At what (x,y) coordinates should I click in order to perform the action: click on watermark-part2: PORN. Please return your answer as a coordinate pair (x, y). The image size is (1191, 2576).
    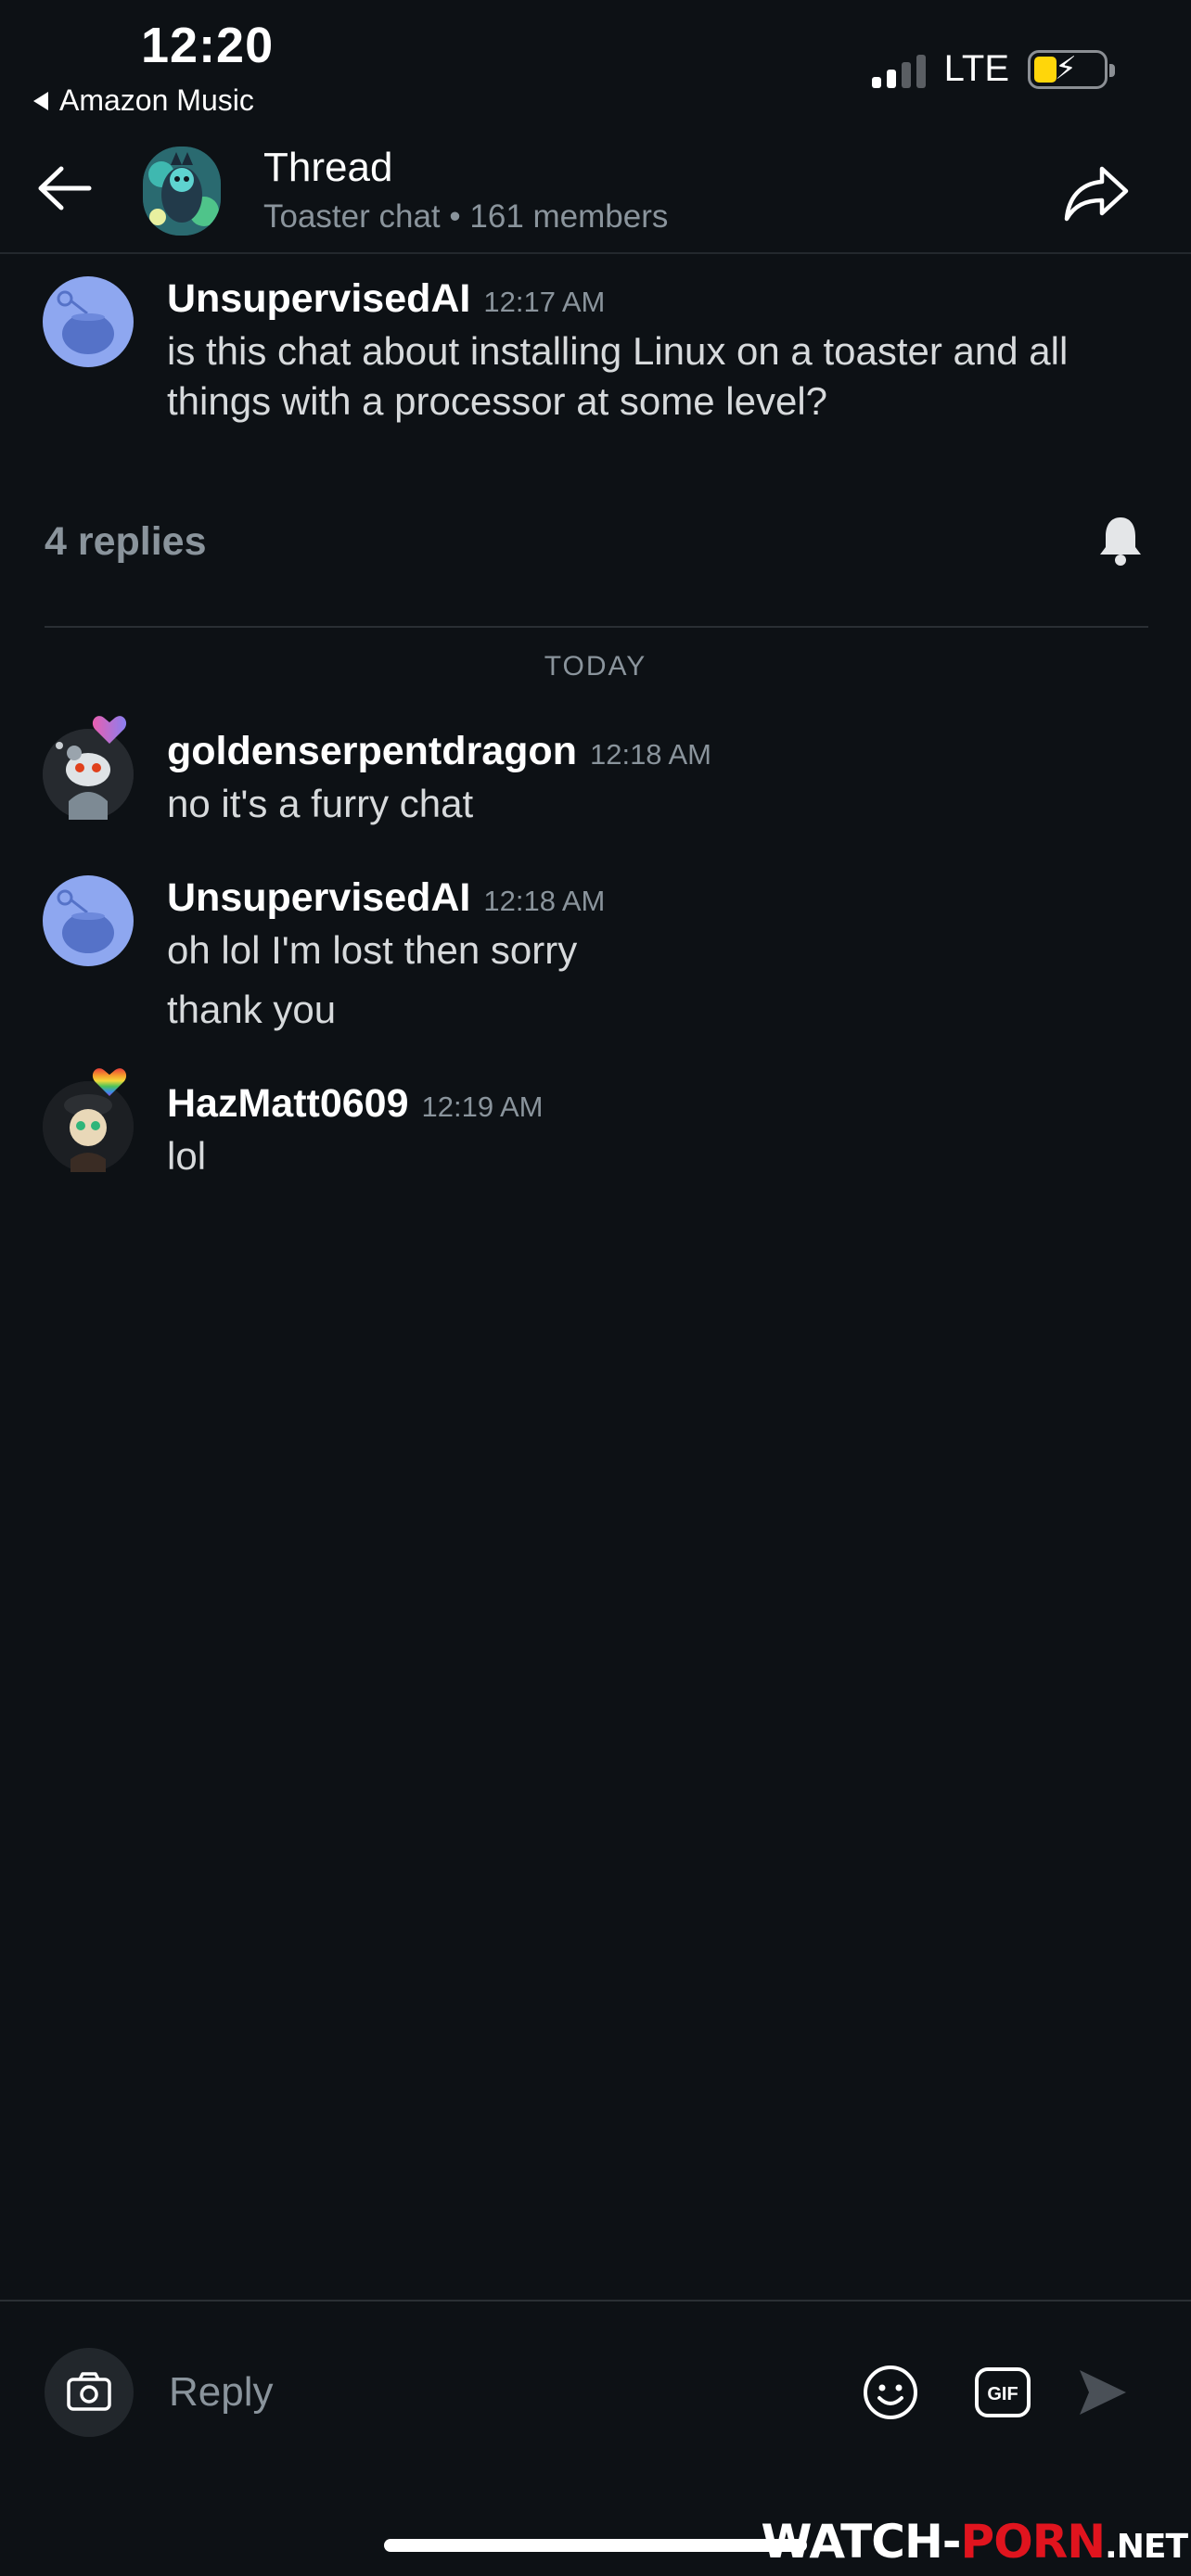
    Looking at the image, I should click on (1033, 2542).